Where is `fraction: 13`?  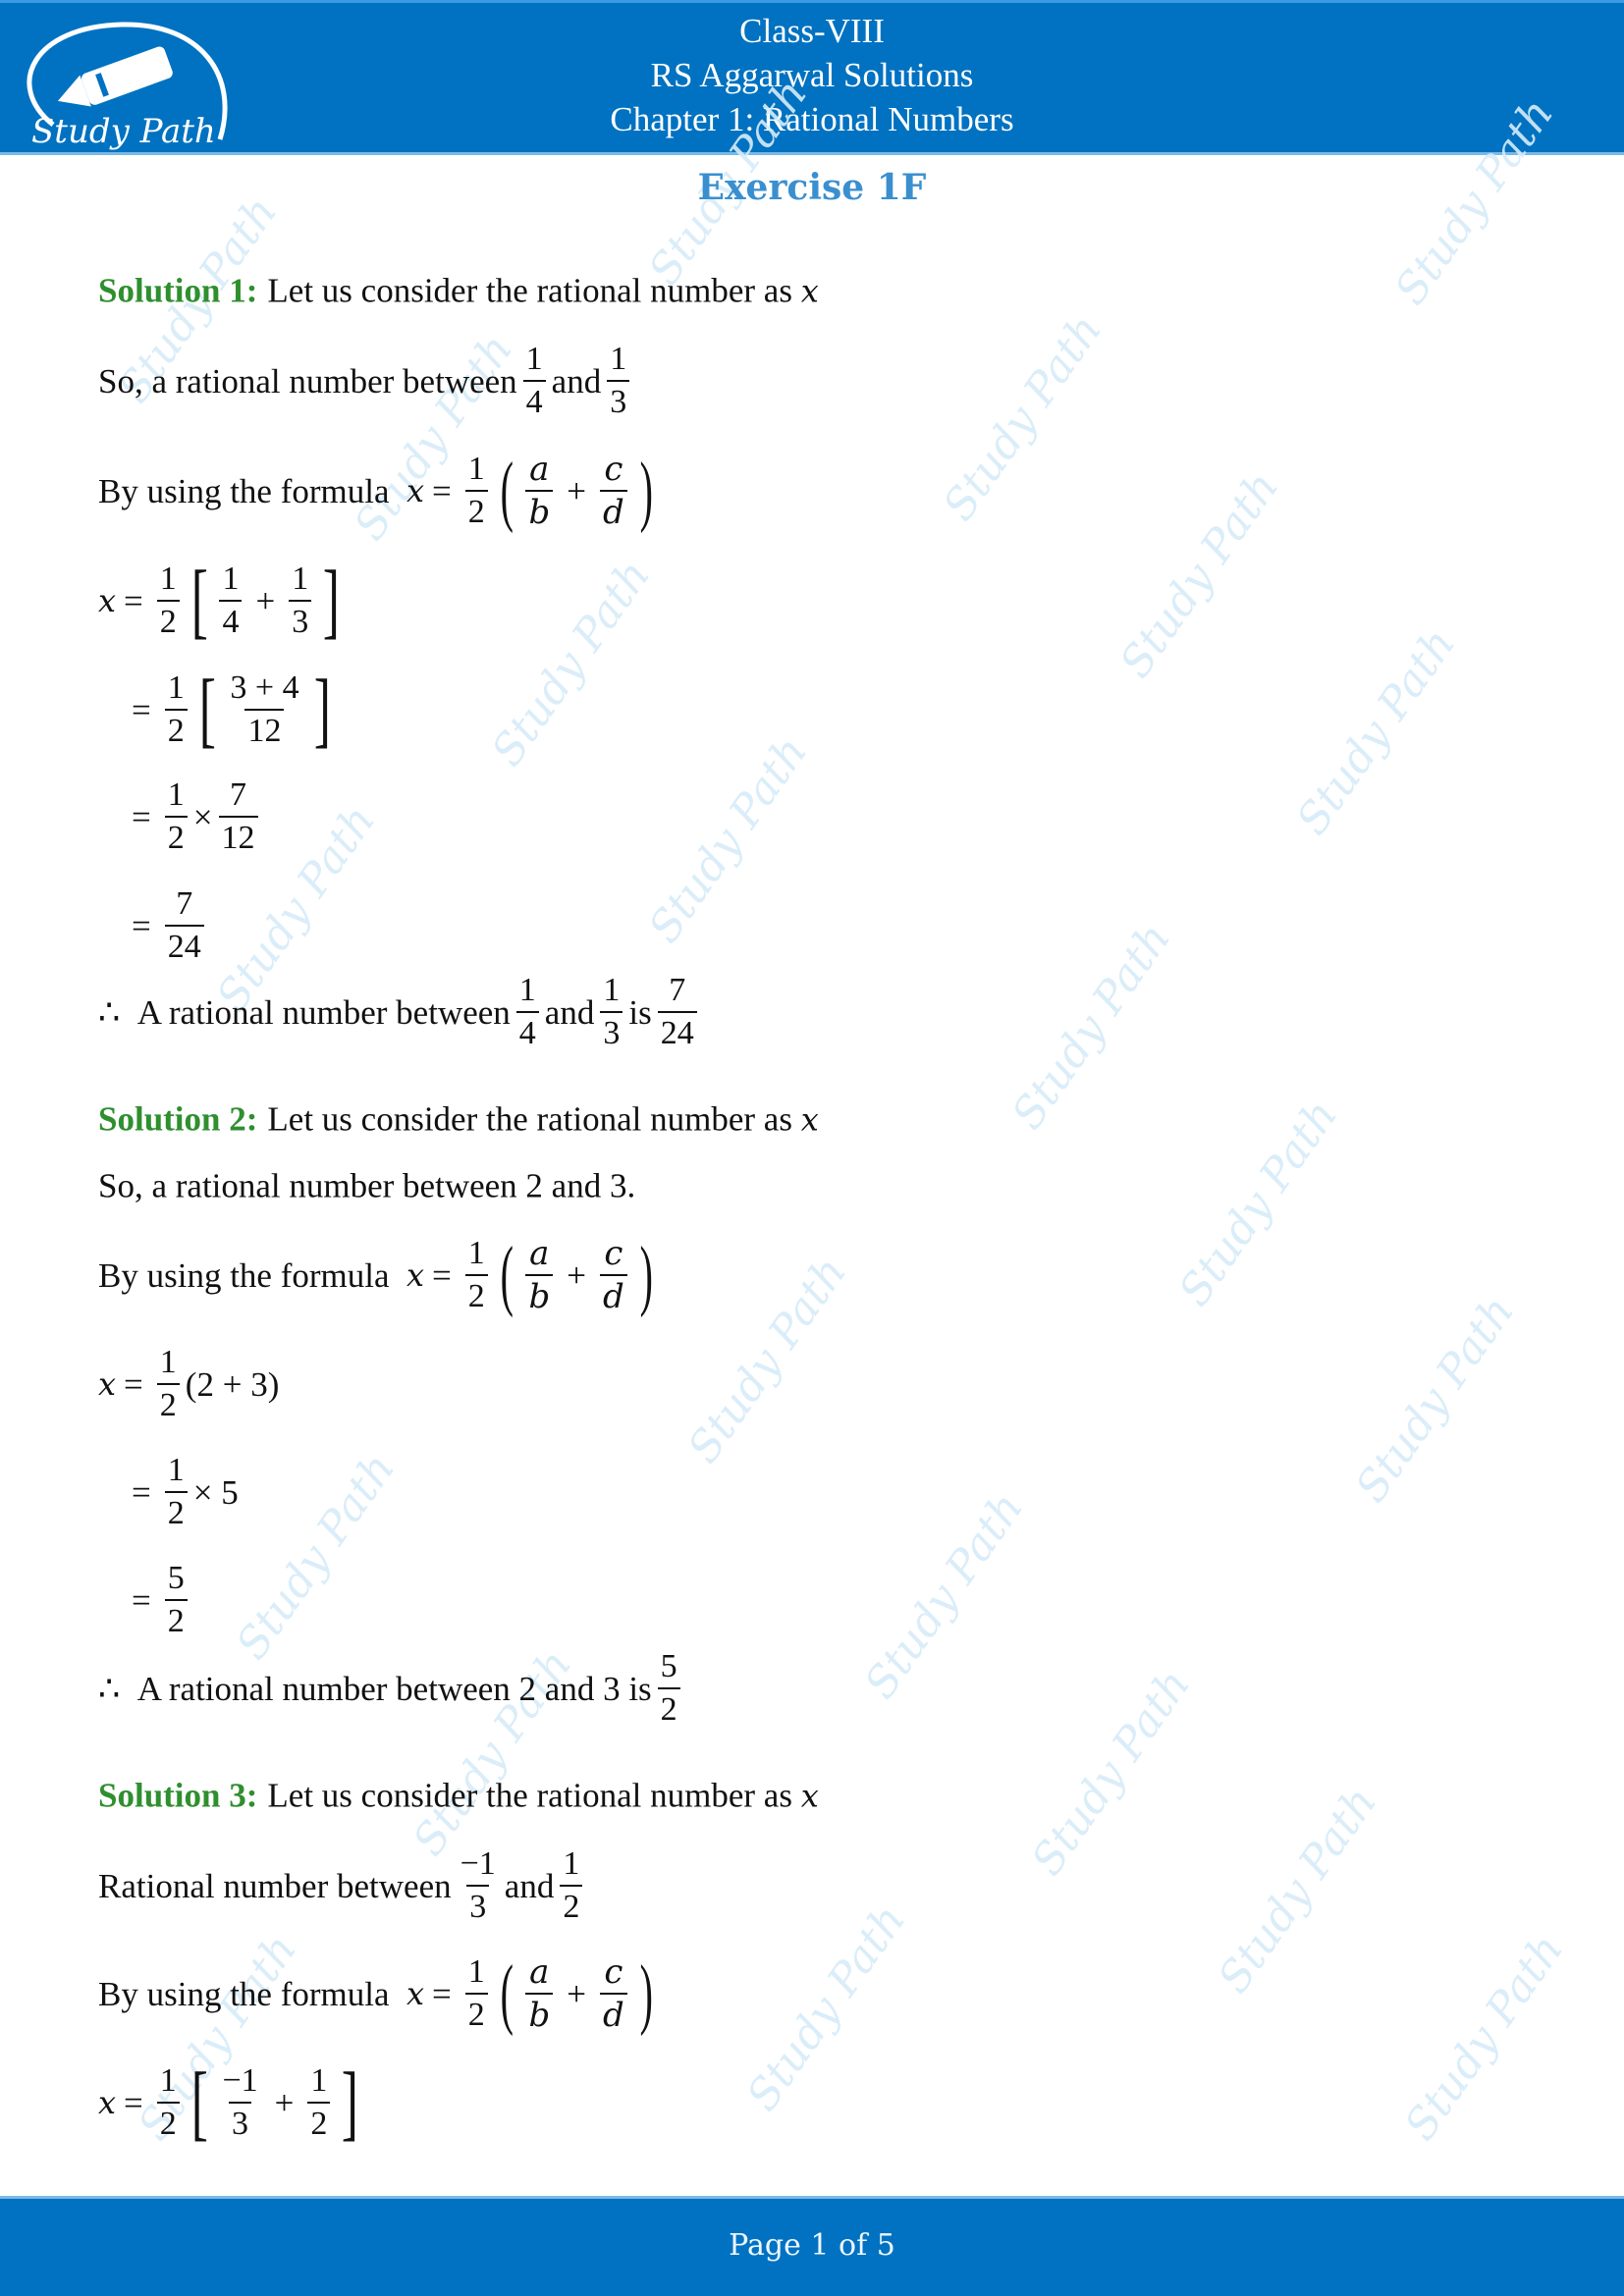 fraction: 13 is located at coordinates (618, 381).